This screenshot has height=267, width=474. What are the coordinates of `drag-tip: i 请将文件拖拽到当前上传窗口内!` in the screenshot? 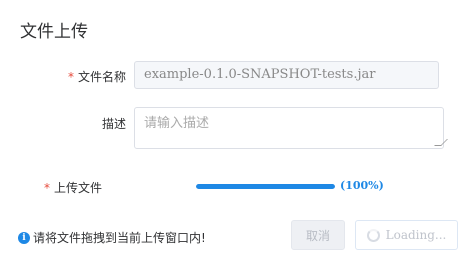 It's located at (112, 237).